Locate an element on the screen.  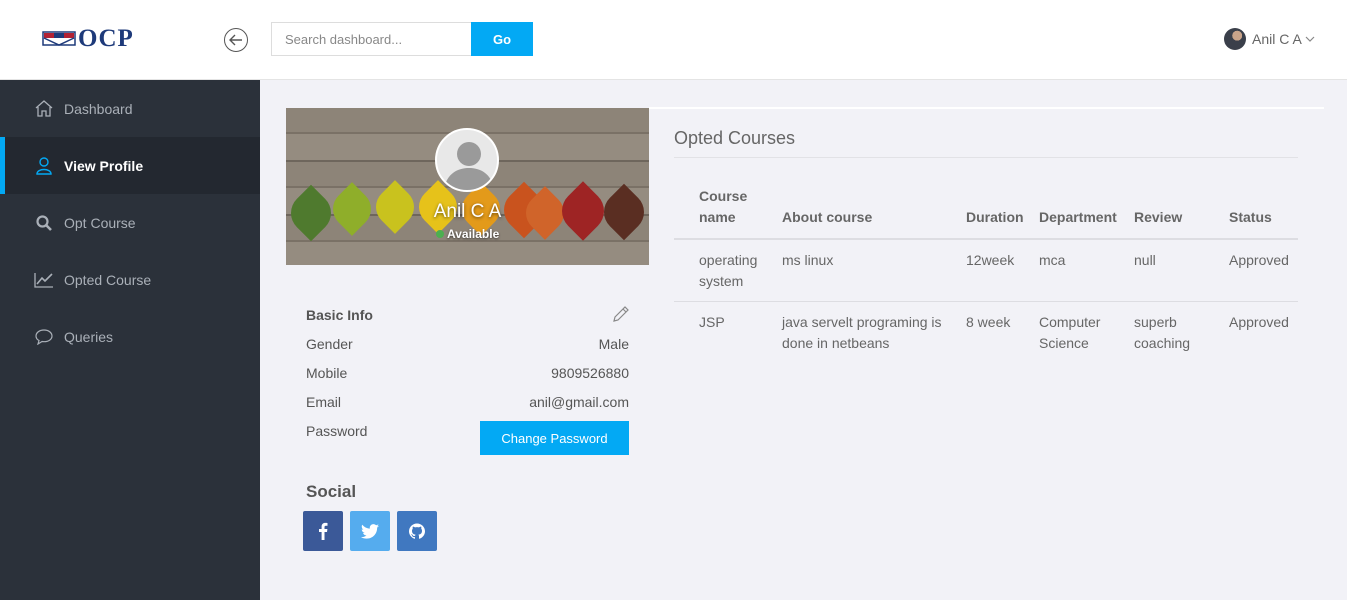
cell-review: null is located at coordinates (1181, 270).